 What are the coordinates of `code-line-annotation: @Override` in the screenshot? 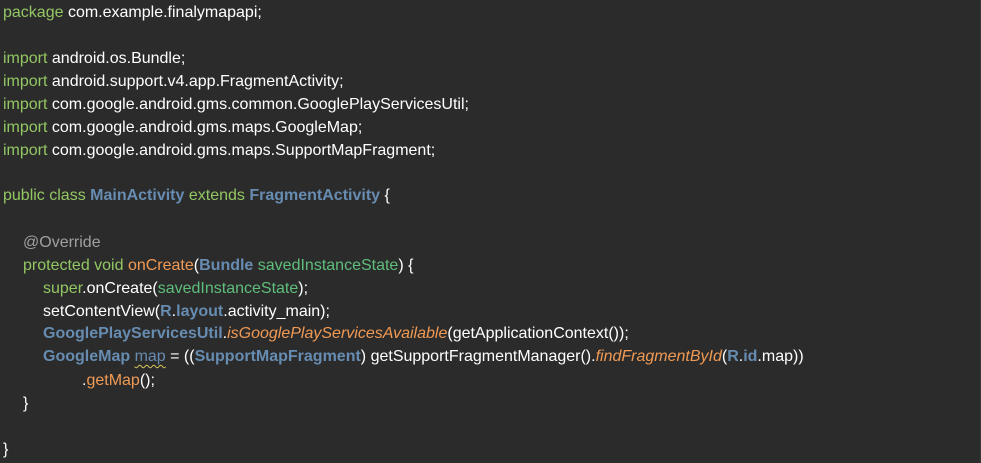 It's located at (62, 242).